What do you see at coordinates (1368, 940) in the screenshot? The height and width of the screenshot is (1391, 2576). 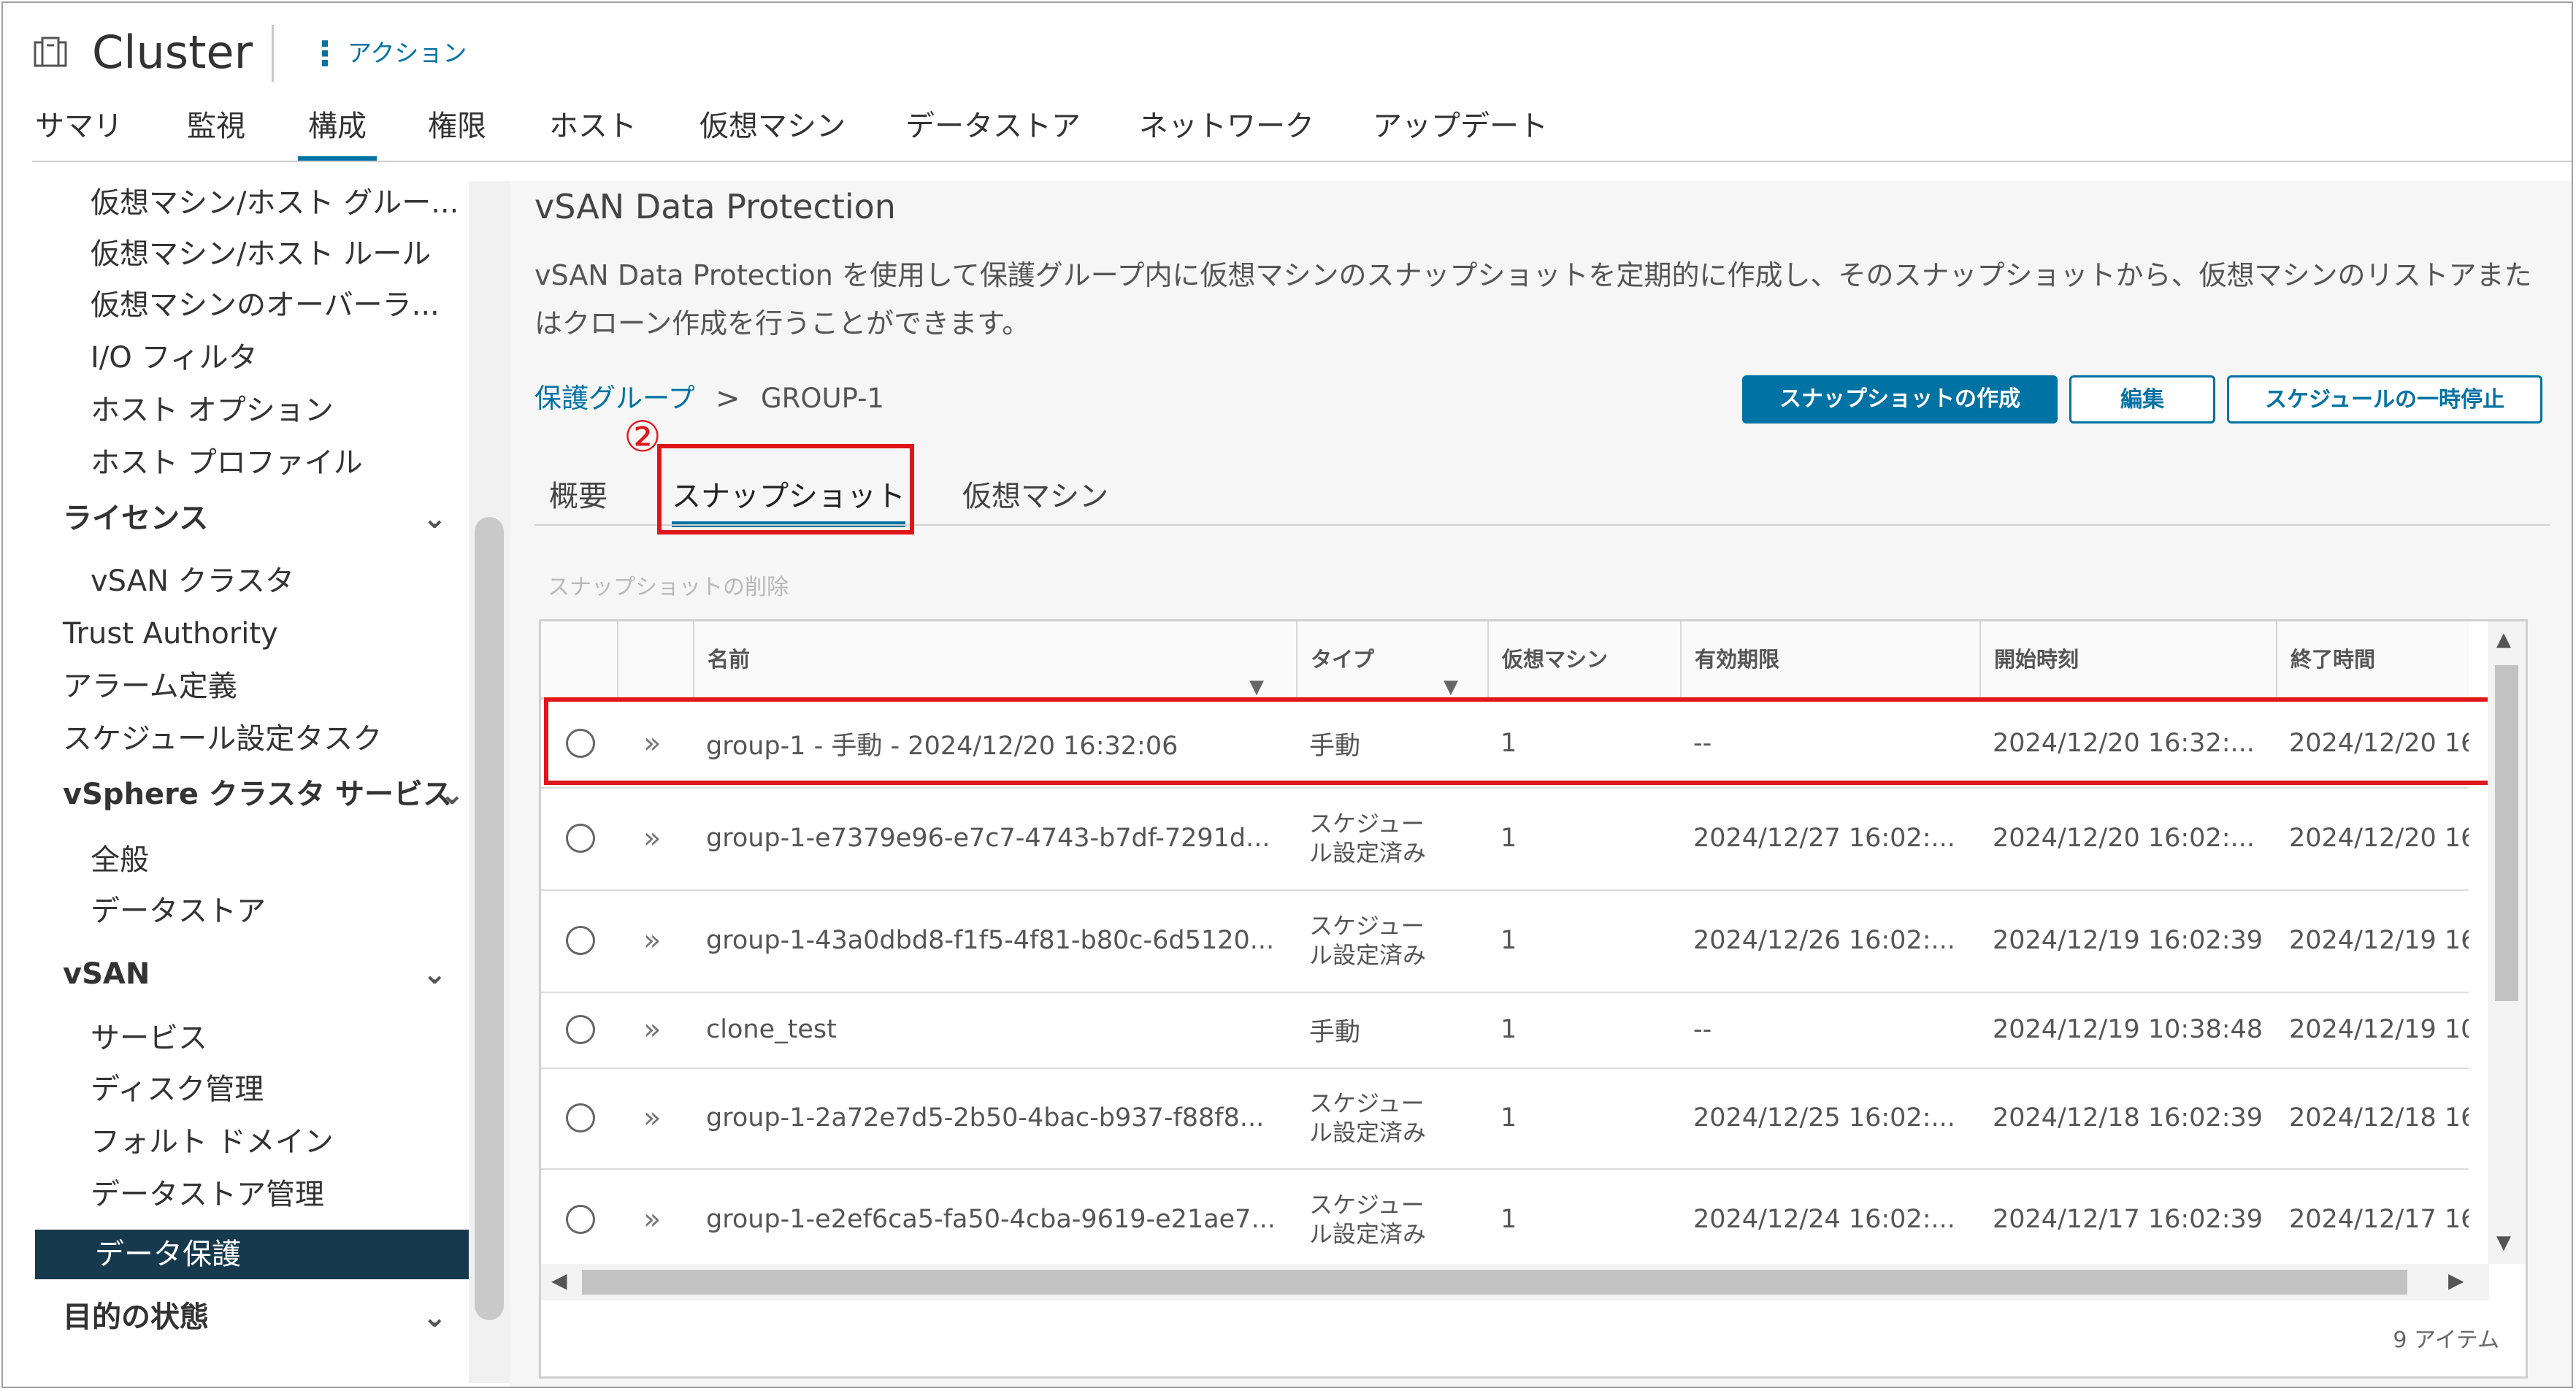 I see `cell-type: スケジュール設定済み` at bounding box center [1368, 940].